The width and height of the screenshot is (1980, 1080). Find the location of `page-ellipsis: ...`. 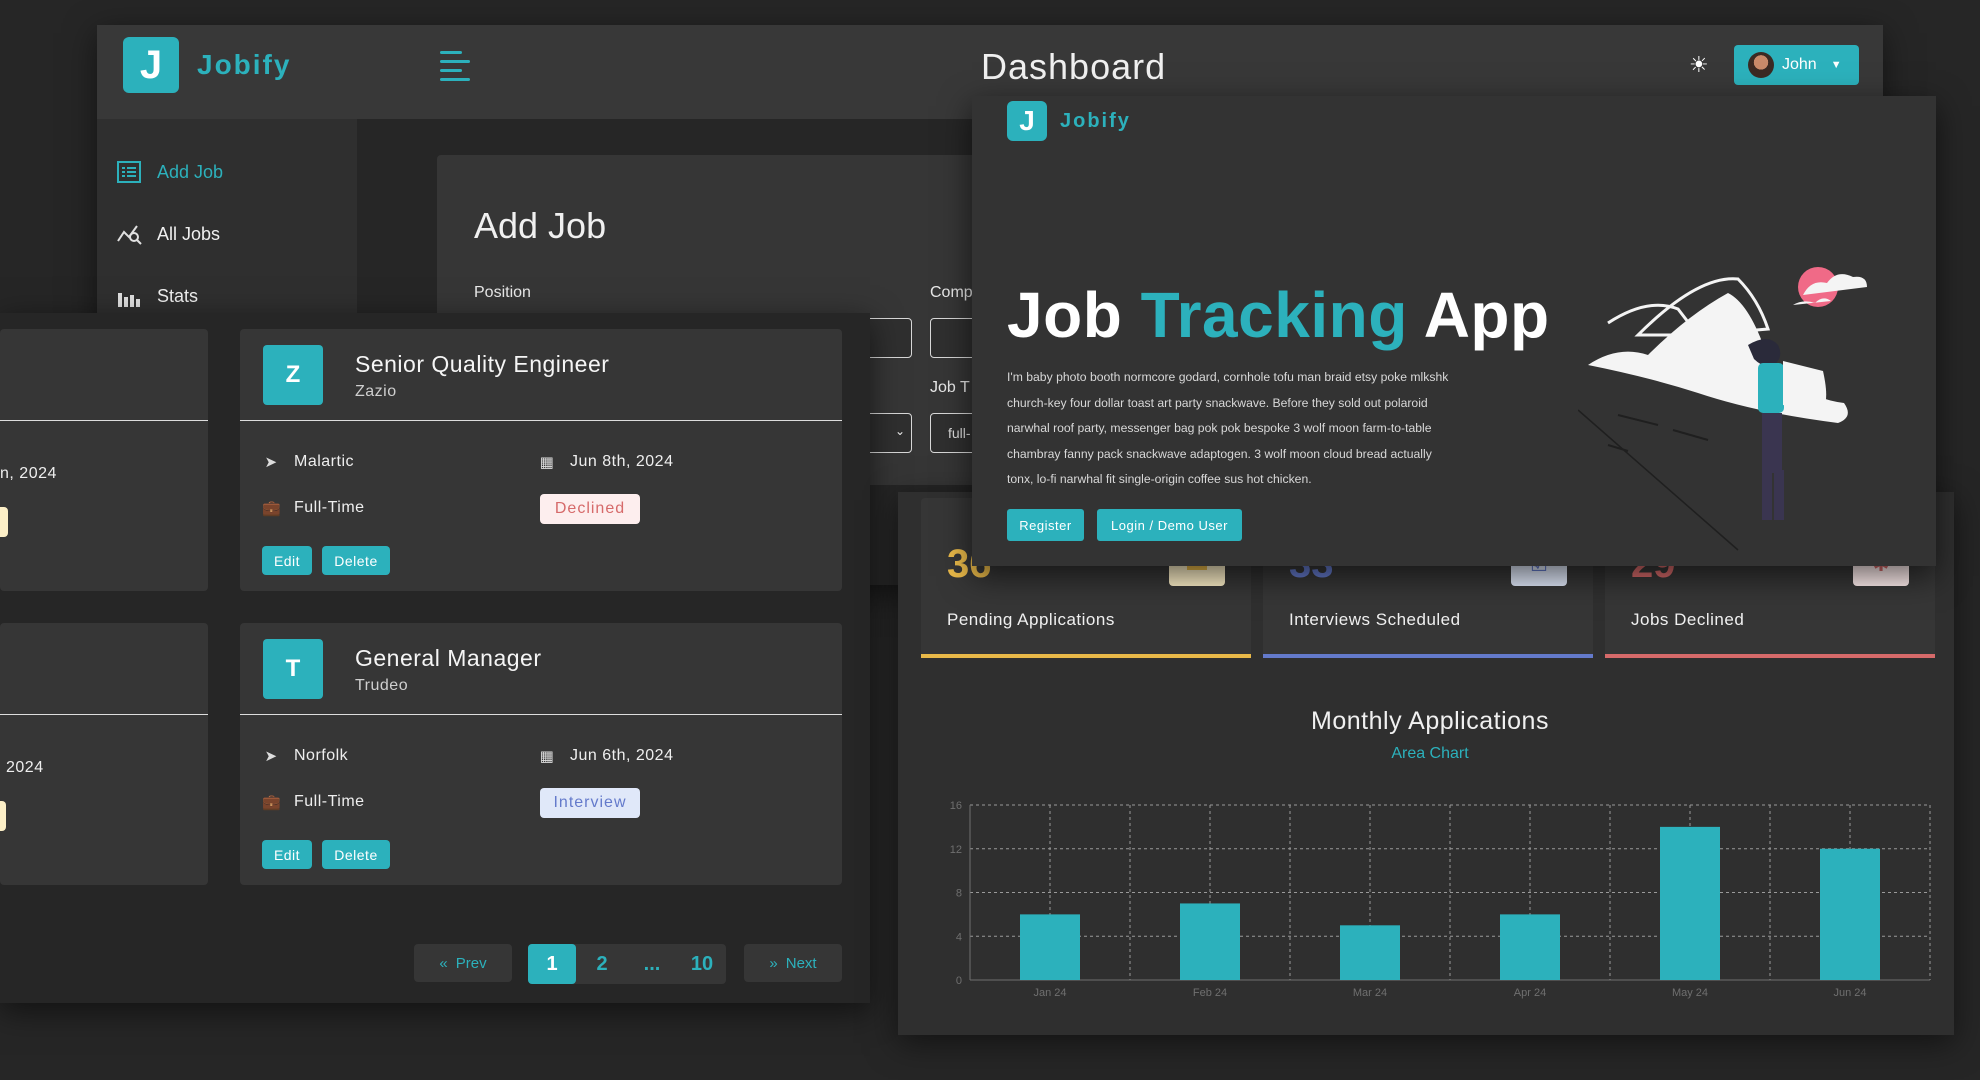

page-ellipsis: ... is located at coordinates (652, 963).